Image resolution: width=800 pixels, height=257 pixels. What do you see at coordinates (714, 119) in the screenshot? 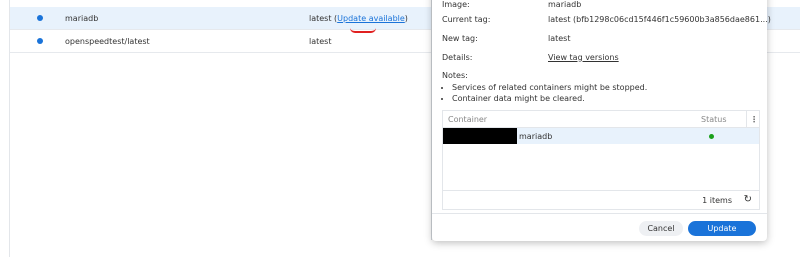
I see `column-header-status: Status` at bounding box center [714, 119].